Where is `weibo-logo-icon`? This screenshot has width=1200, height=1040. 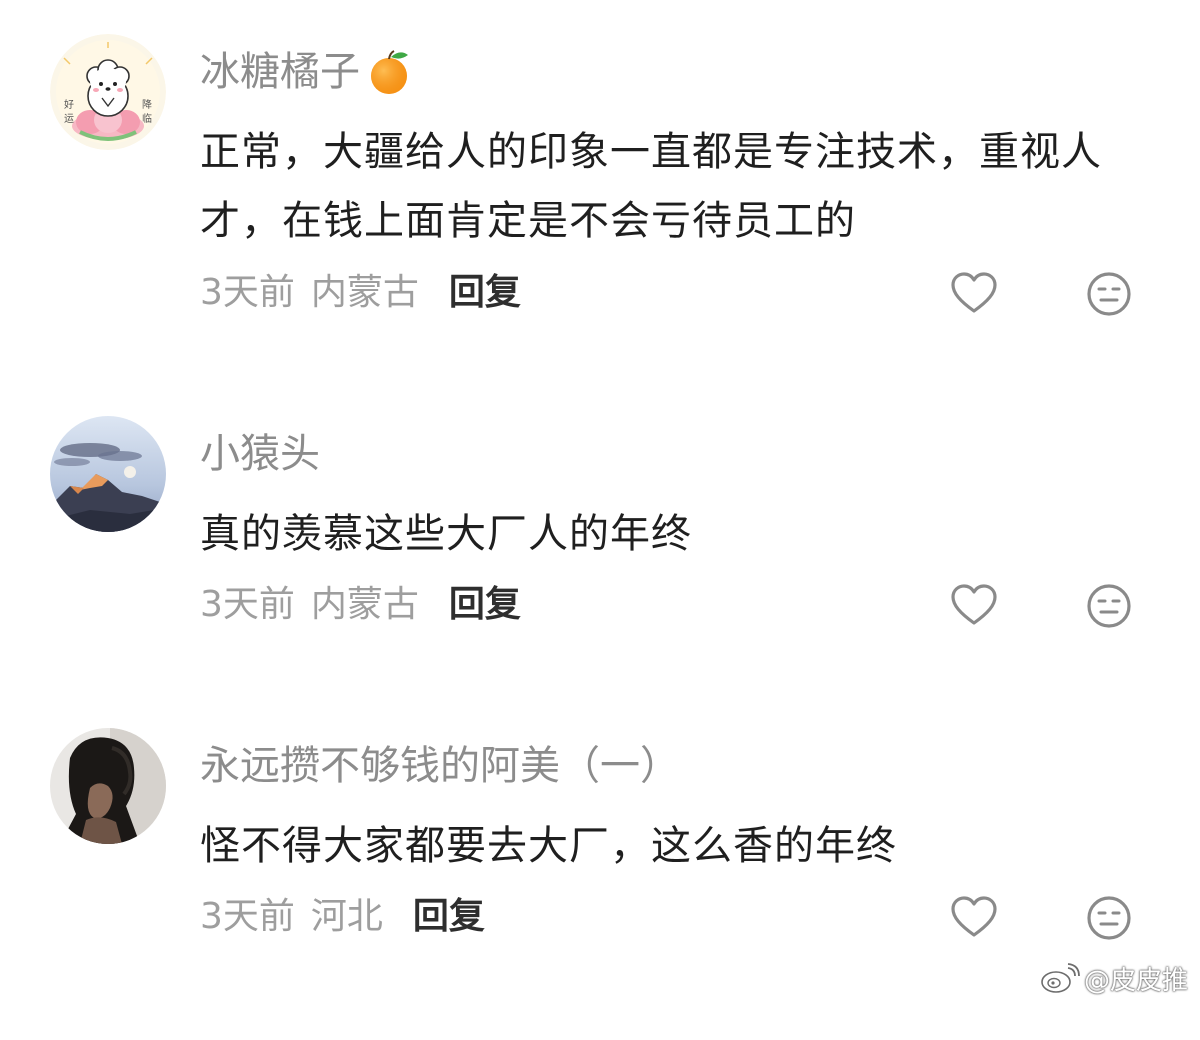
weibo-logo-icon is located at coordinates (1060, 978).